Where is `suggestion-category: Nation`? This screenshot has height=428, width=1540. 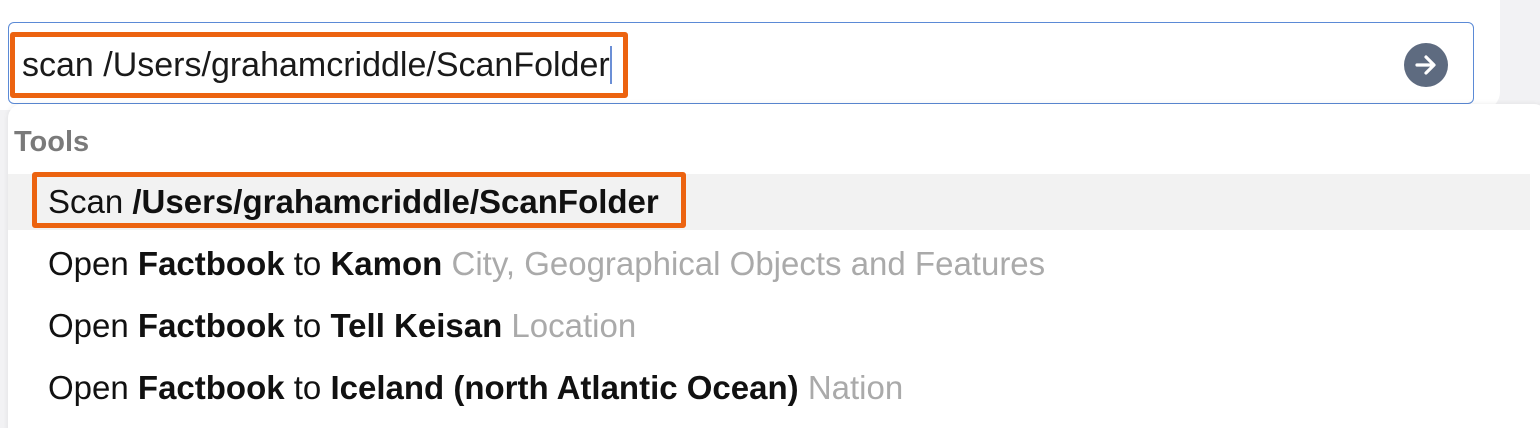 suggestion-category: Nation is located at coordinates (855, 387).